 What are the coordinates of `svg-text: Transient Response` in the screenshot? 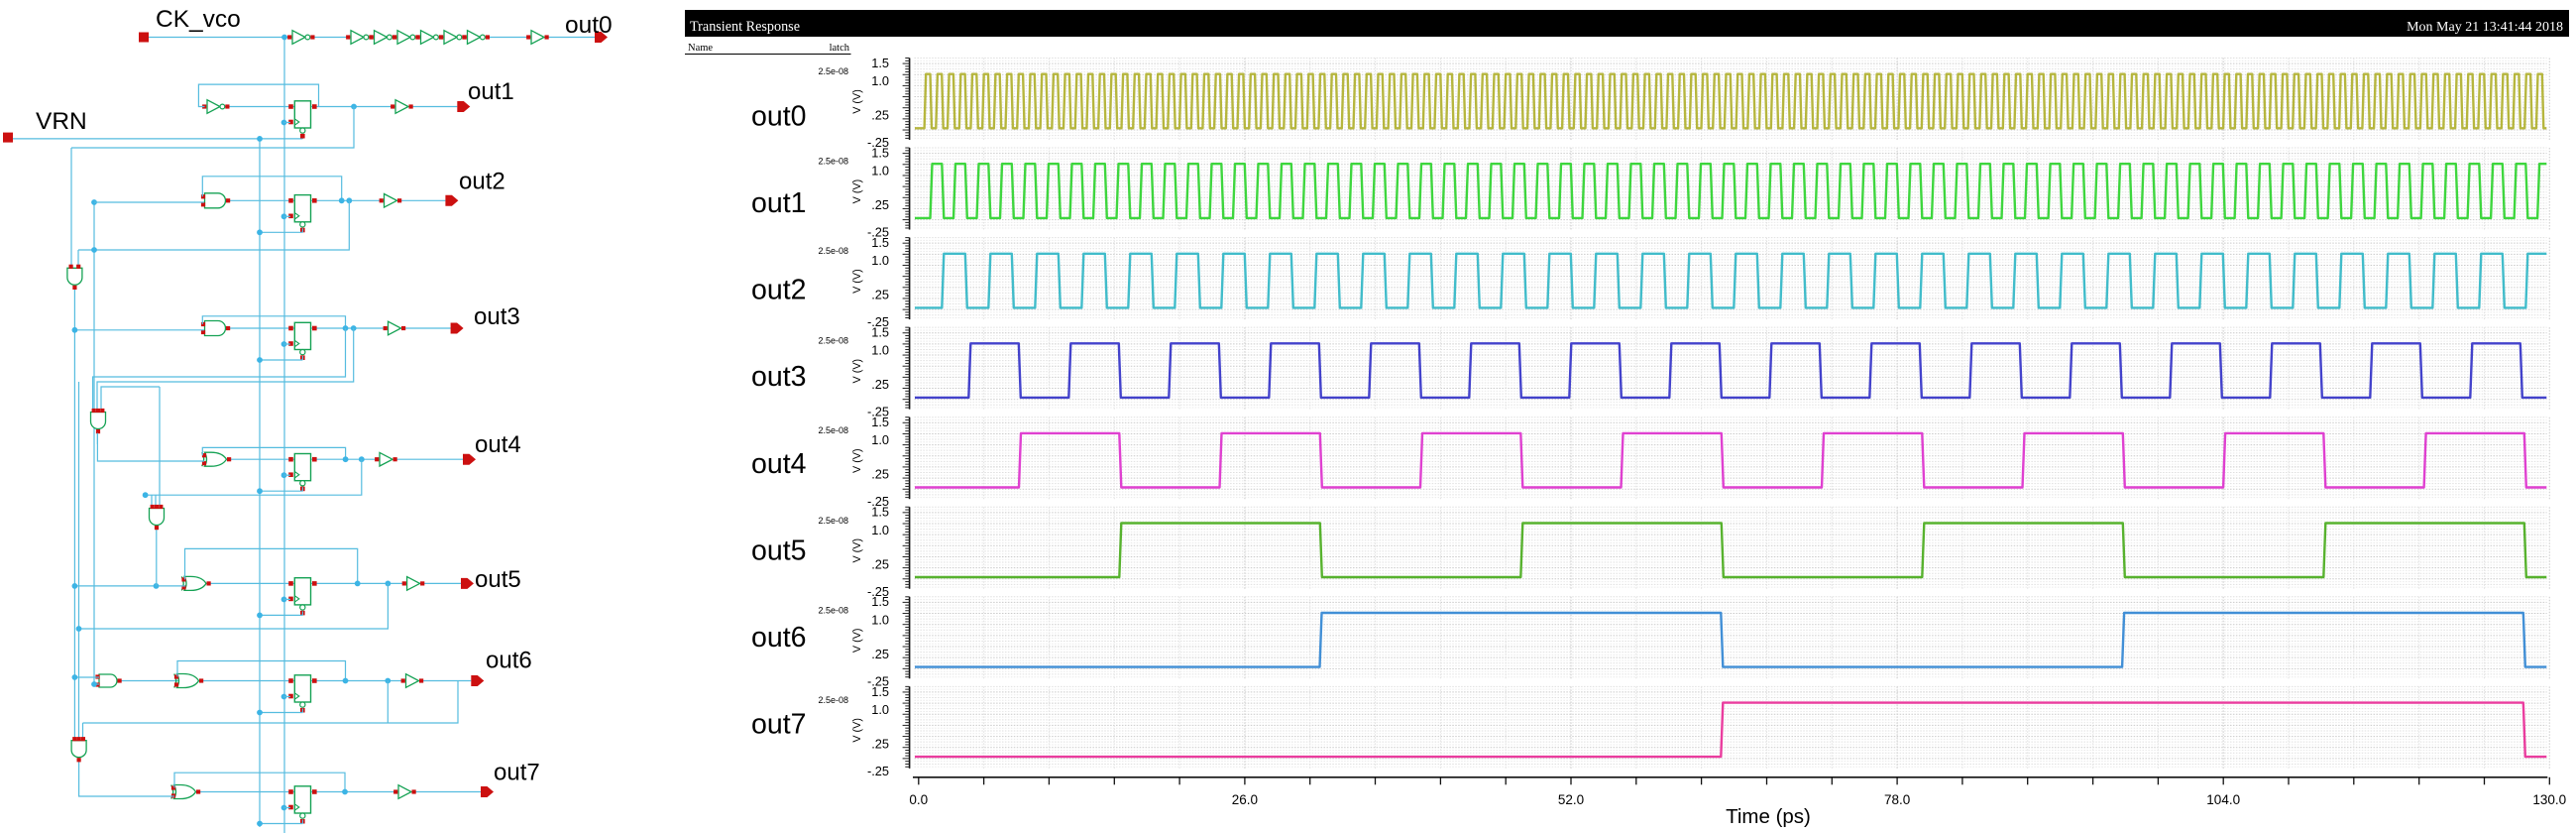 It's located at (745, 27).